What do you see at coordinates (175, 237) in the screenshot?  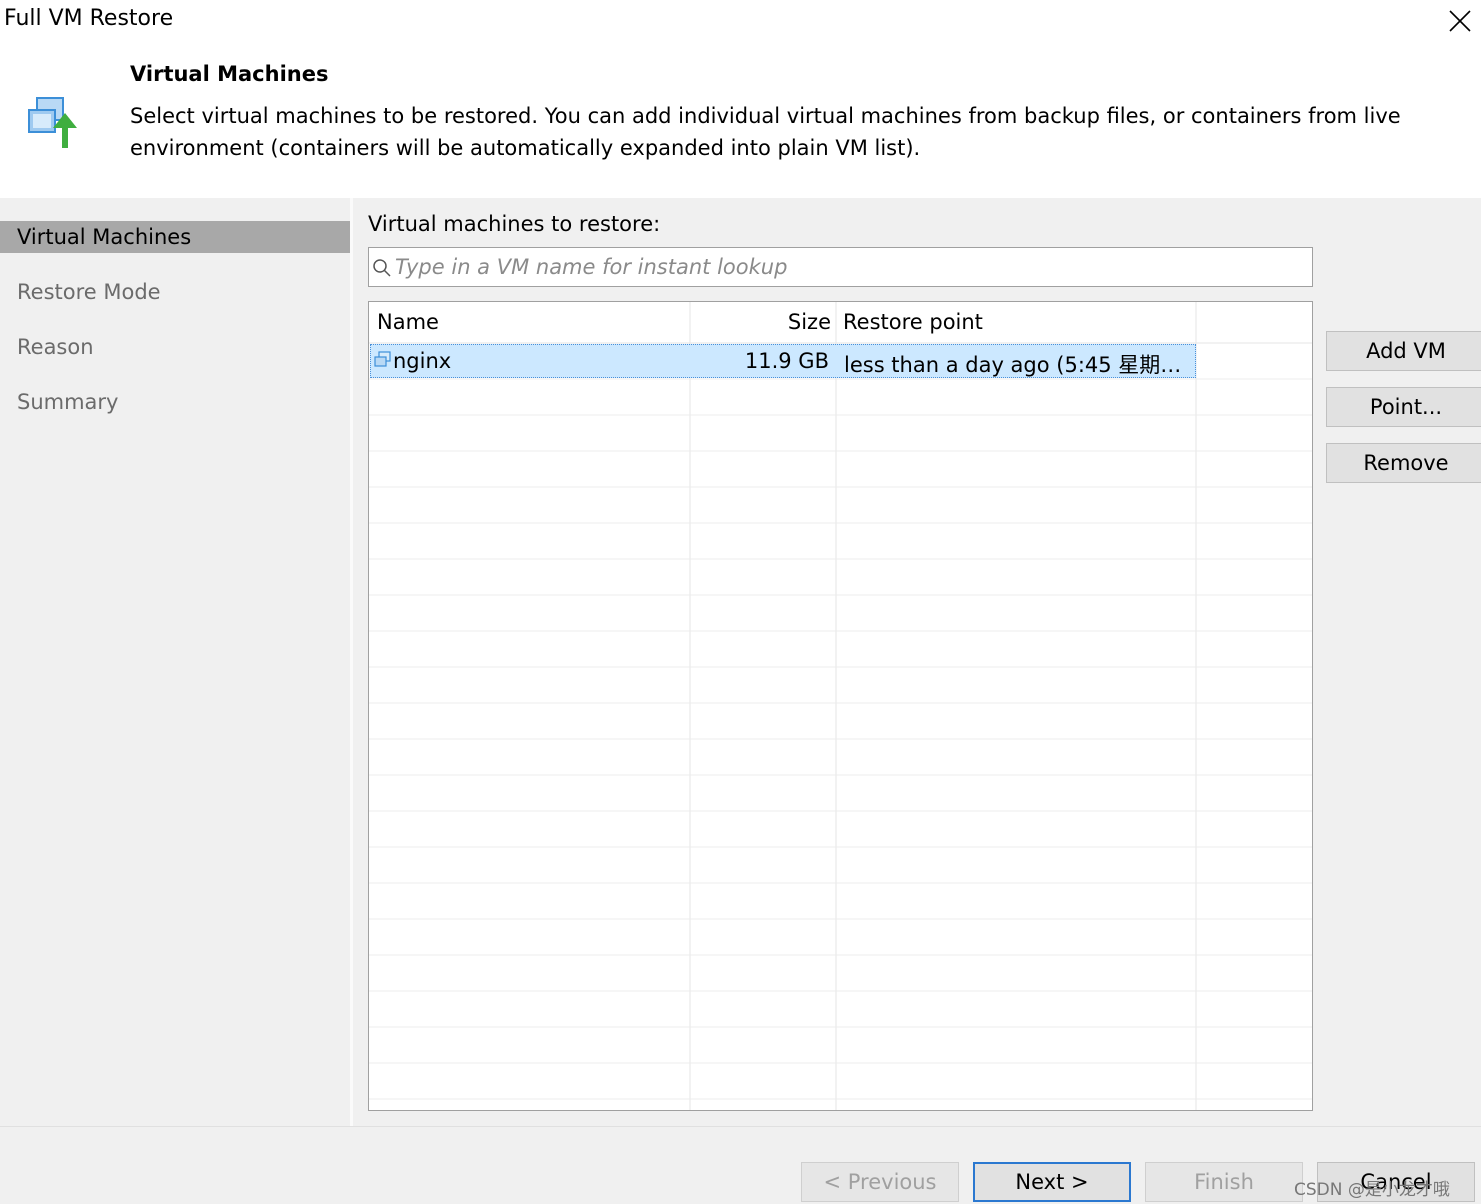 I see `nav-item-virtual-machines: Virtual Machines` at bounding box center [175, 237].